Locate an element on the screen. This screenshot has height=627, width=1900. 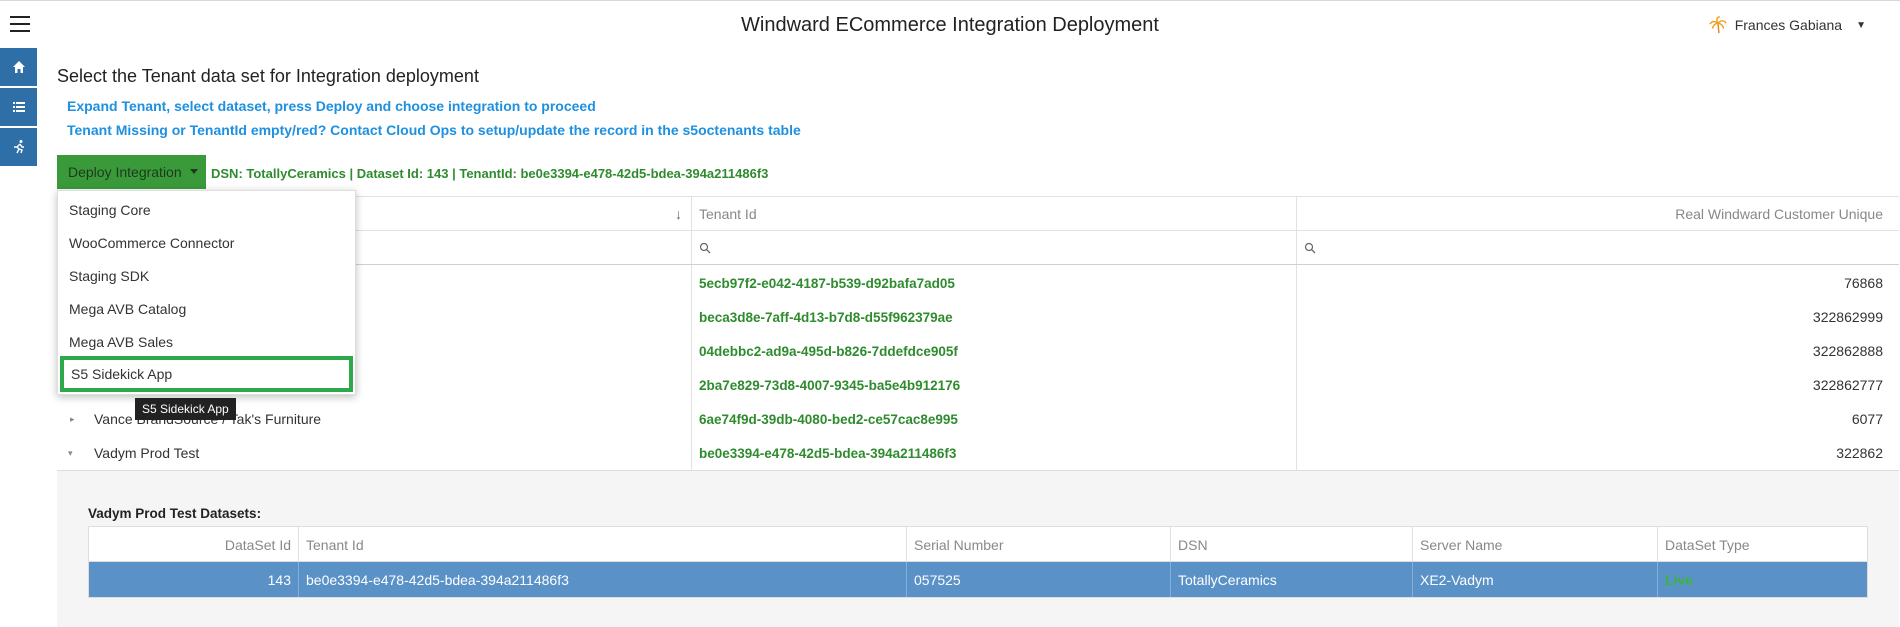
user-menu: Frances Gabiana ▼ is located at coordinates (1787, 25).